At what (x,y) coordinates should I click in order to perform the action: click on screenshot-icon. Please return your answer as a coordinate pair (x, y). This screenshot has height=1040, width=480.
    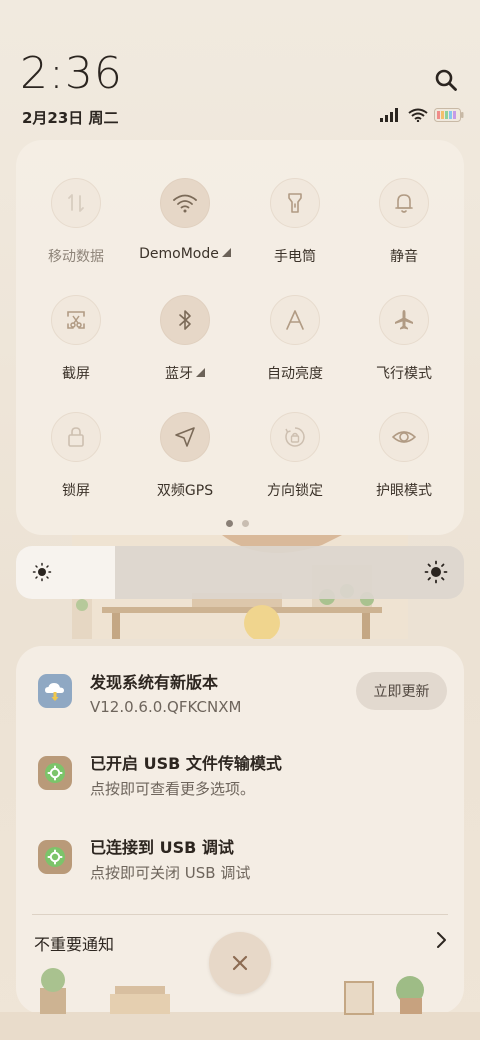
    Looking at the image, I should click on (76, 320).